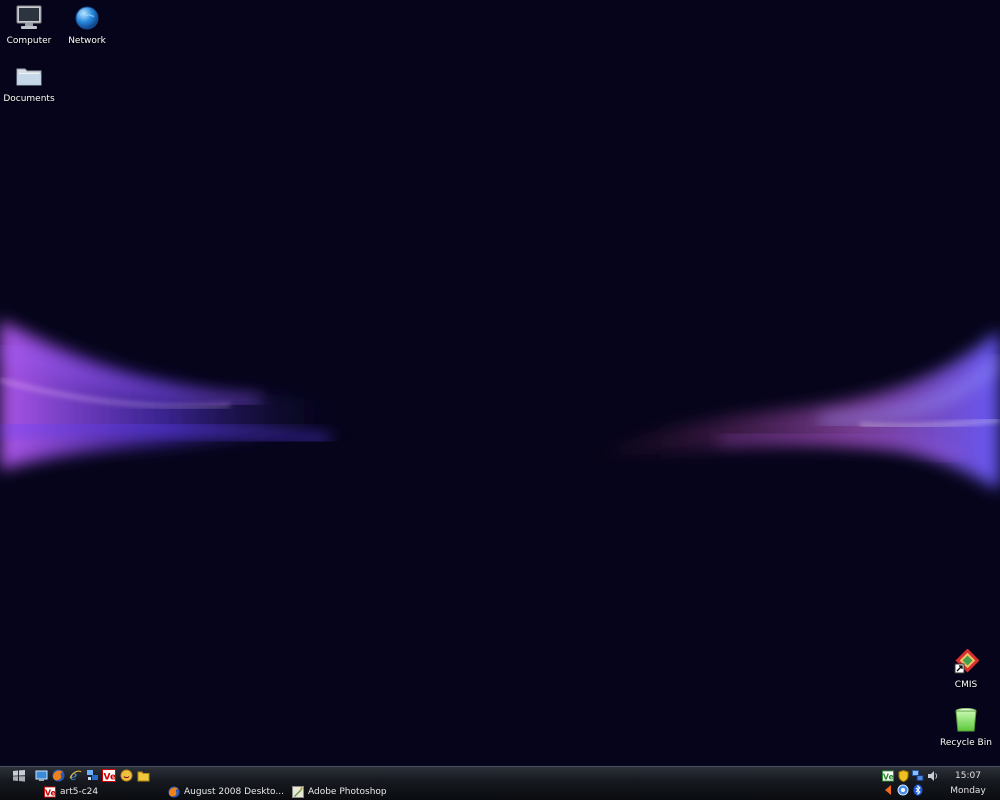  Describe the element at coordinates (87, 41) in the screenshot. I see `desktop-icon-label: Network` at that location.